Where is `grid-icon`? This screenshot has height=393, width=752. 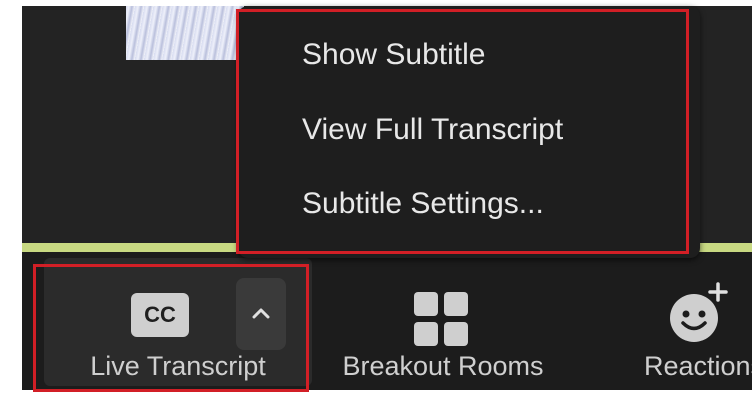 grid-icon is located at coordinates (441, 319).